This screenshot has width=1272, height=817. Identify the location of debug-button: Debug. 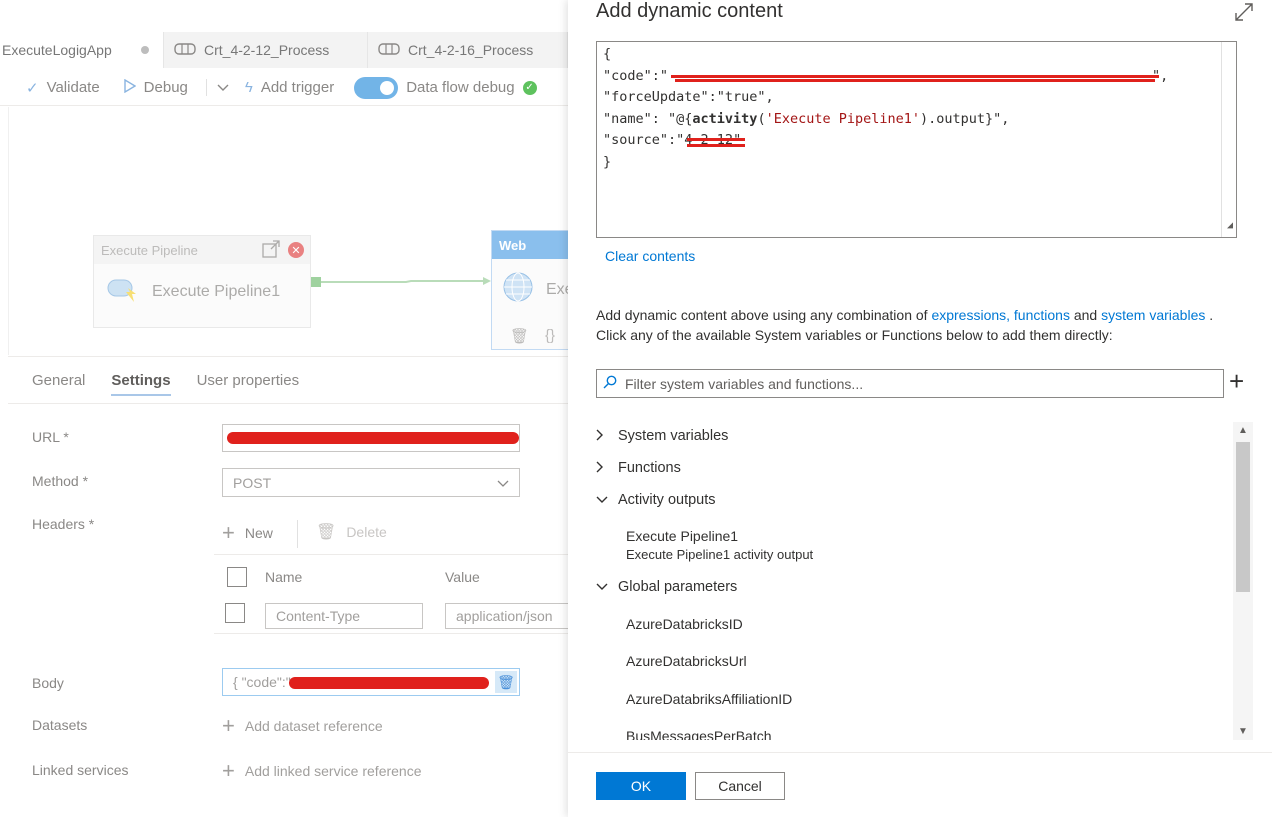
(155, 87).